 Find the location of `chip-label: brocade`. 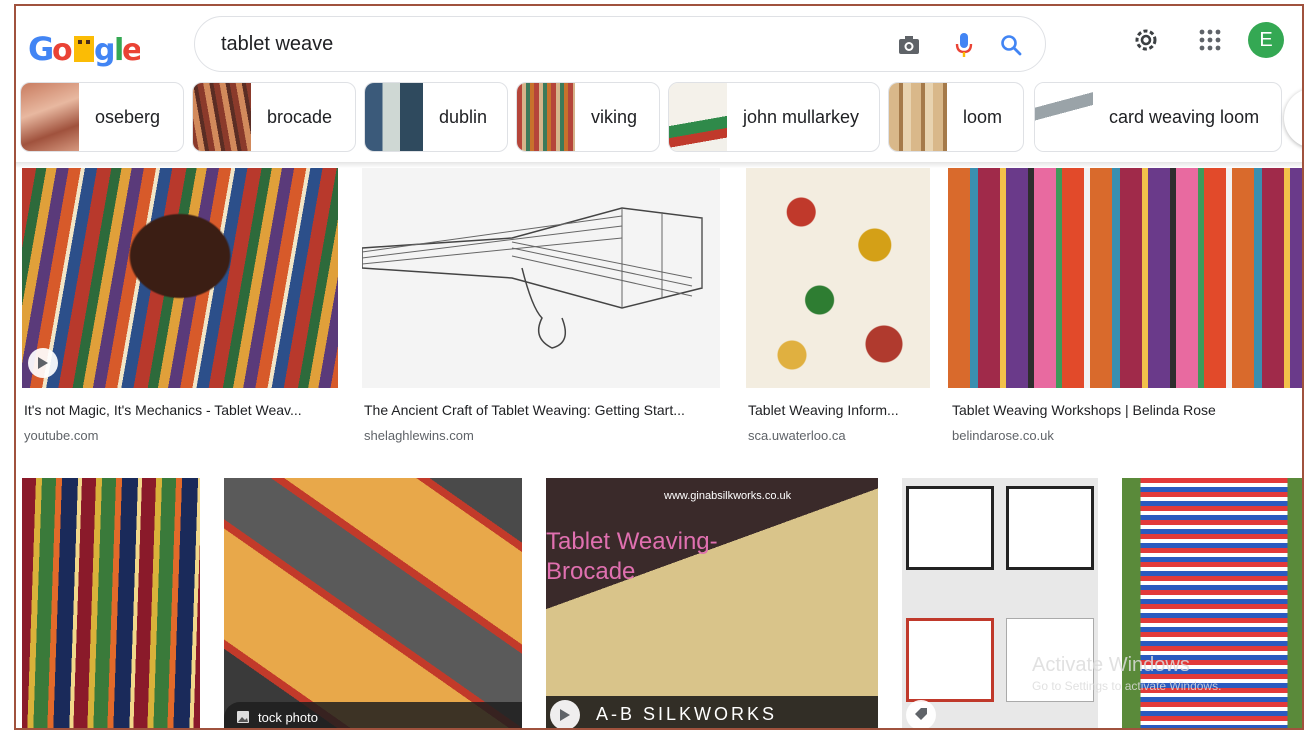

chip-label: brocade is located at coordinates (300, 116).